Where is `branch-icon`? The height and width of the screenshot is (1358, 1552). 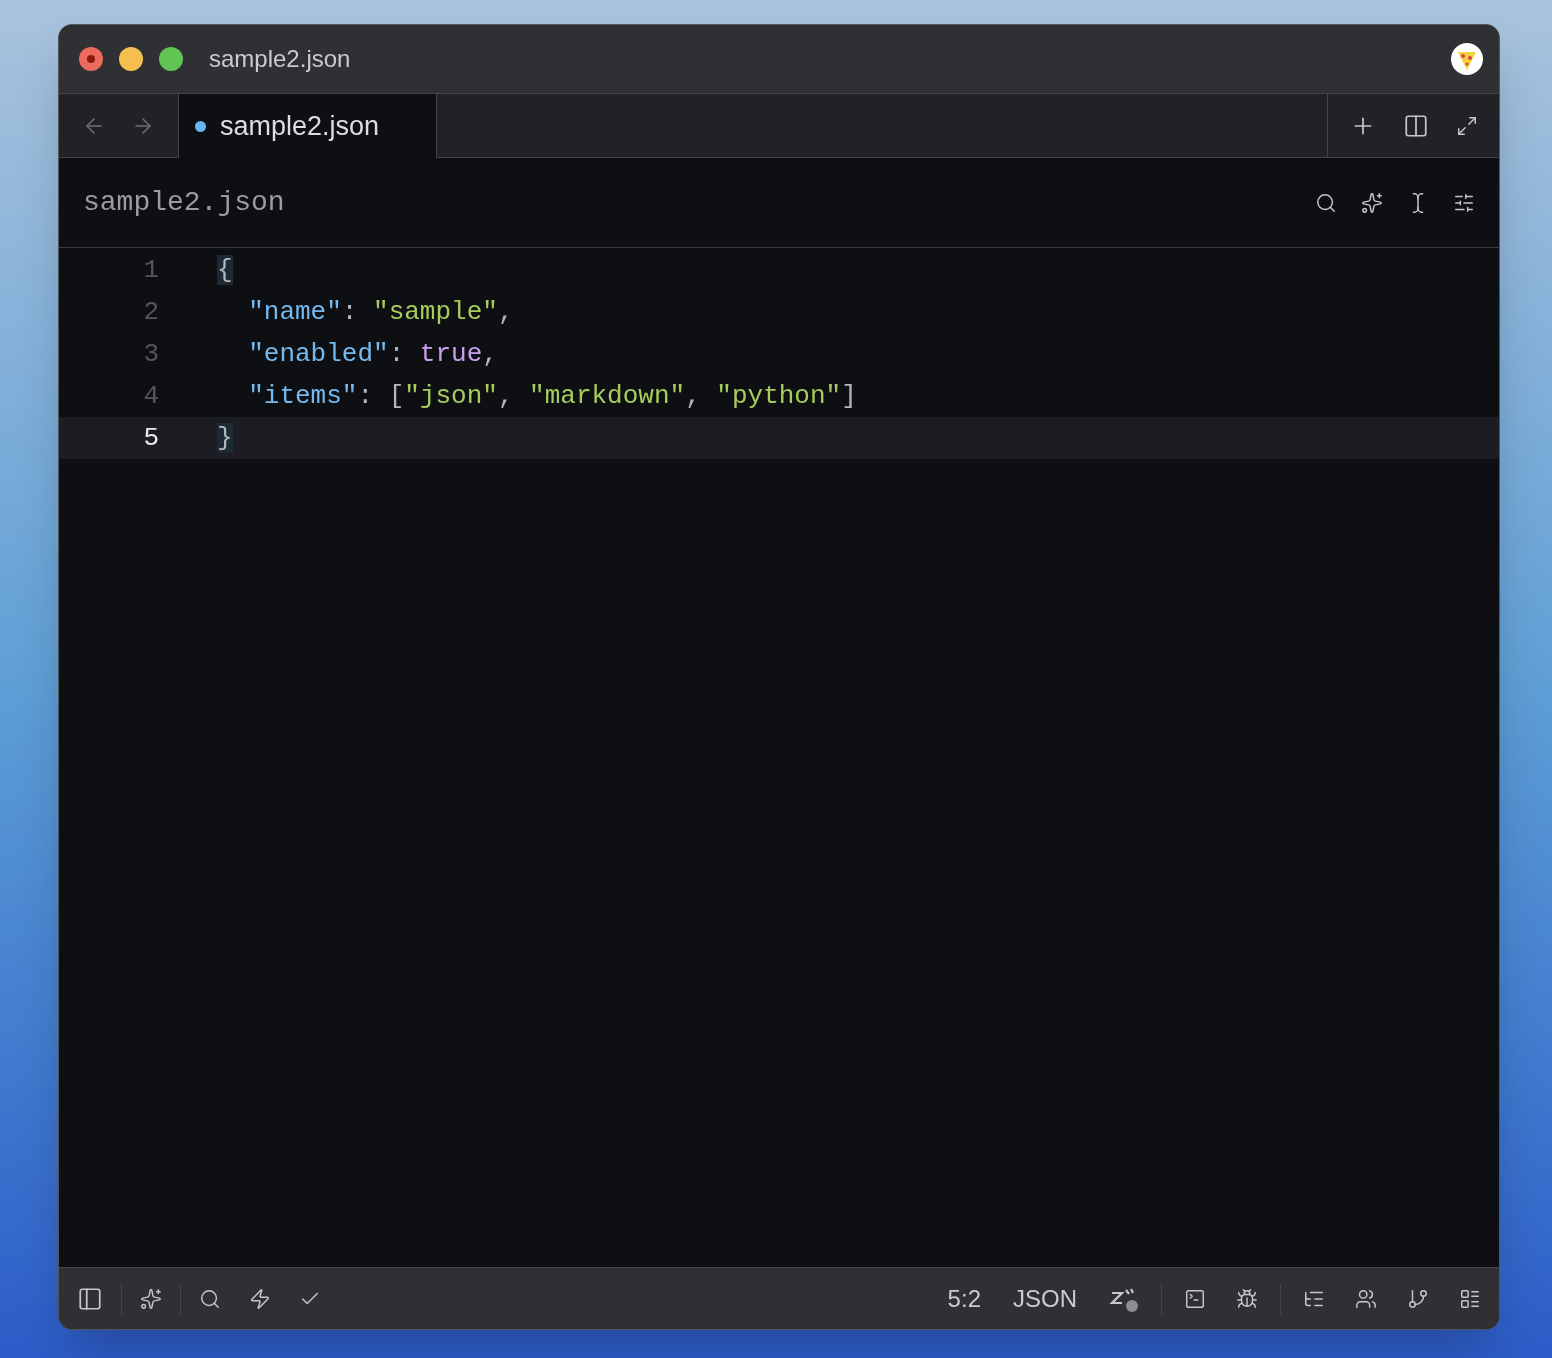 branch-icon is located at coordinates (1418, 1298).